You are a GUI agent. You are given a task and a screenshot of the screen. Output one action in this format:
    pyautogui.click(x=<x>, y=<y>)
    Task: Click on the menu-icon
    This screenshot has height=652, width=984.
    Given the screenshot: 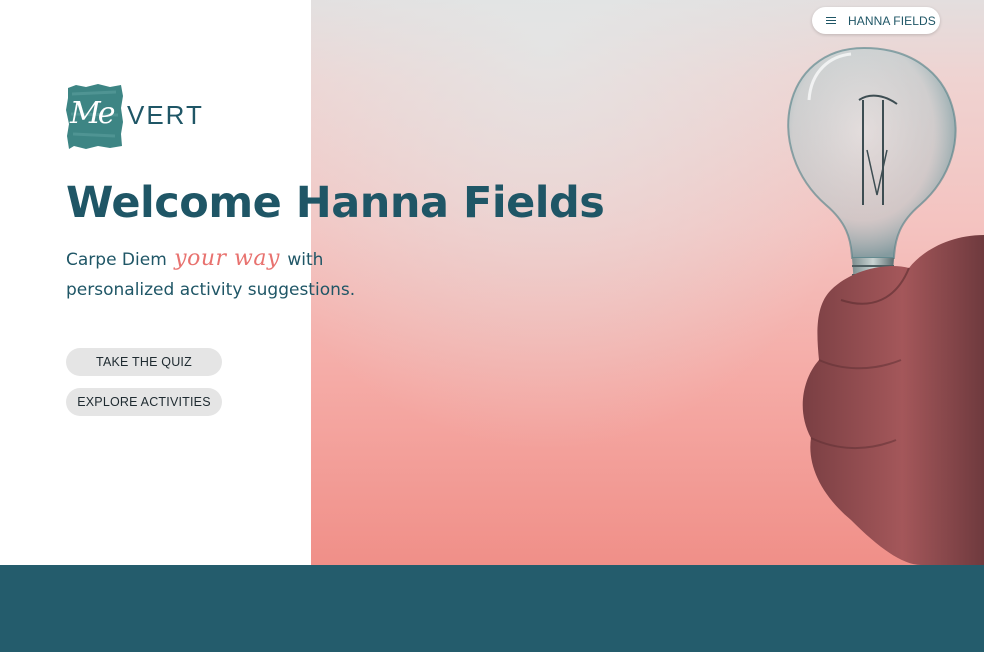 What is the action you would take?
    pyautogui.click(x=831, y=20)
    